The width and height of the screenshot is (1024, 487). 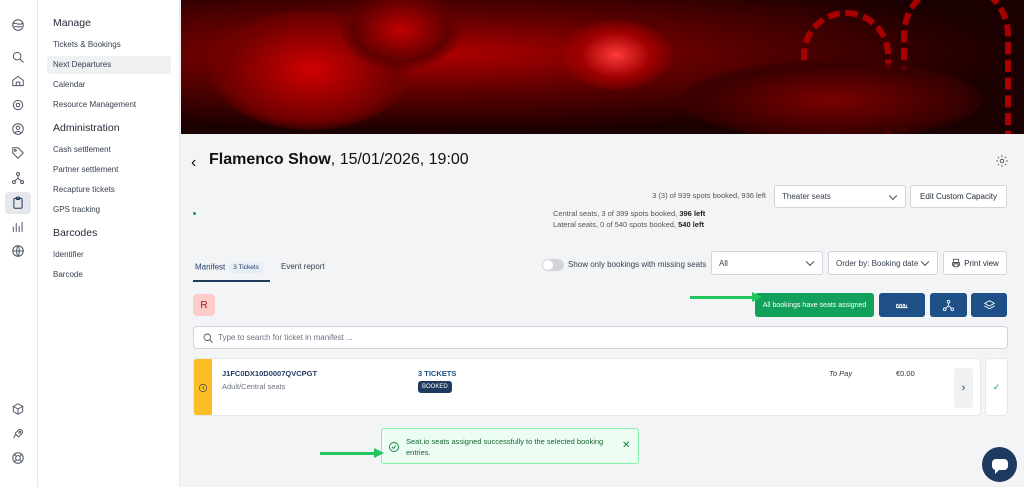 I want to click on layers-button, so click(x=989, y=305).